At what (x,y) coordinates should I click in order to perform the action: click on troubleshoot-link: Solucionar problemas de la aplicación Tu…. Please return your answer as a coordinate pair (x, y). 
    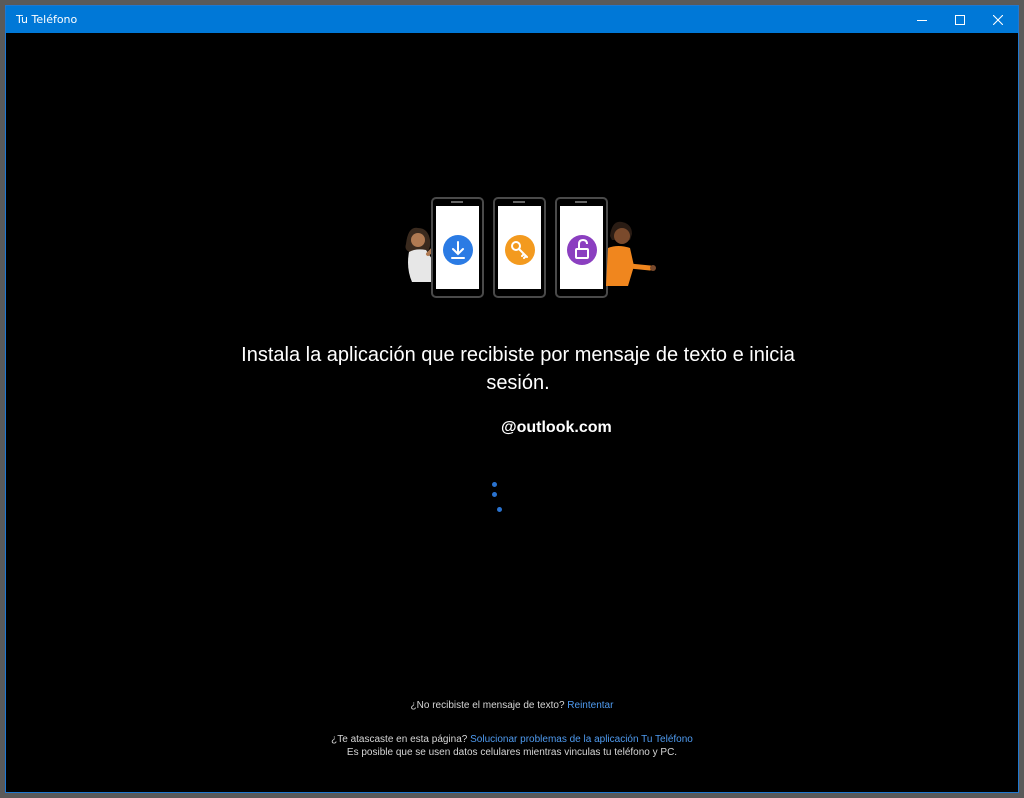
    Looking at the image, I should click on (581, 739).